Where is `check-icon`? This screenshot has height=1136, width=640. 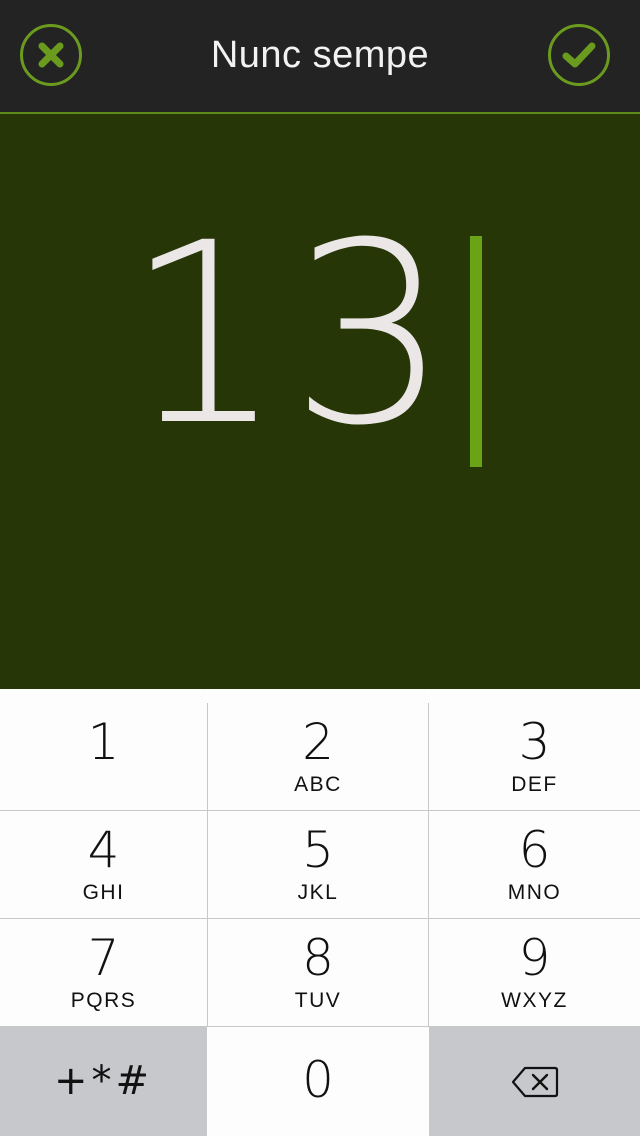 check-icon is located at coordinates (579, 55).